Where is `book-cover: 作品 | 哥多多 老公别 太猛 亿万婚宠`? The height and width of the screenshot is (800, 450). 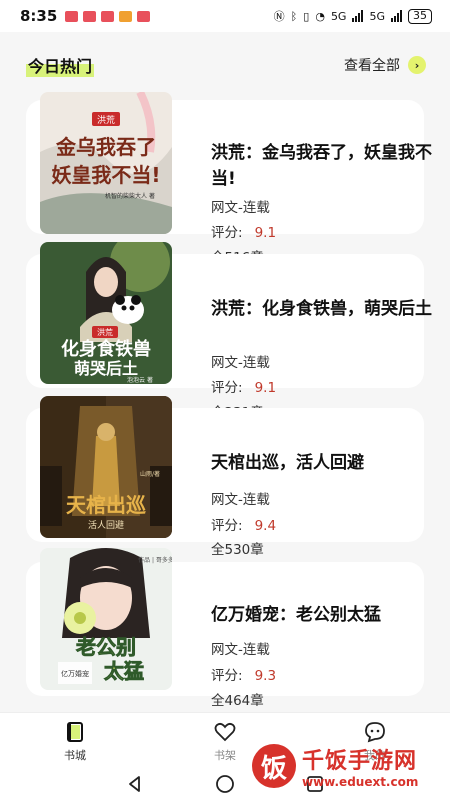
book-cover: 作品 | 哥多多 老公别 太猛 亿万婚宠 is located at coordinates (106, 619).